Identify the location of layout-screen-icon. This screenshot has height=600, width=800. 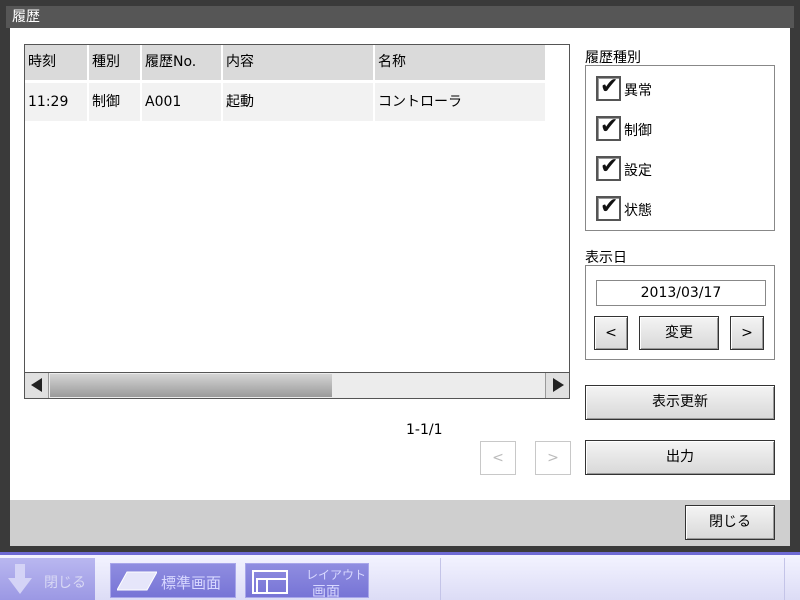
(270, 582).